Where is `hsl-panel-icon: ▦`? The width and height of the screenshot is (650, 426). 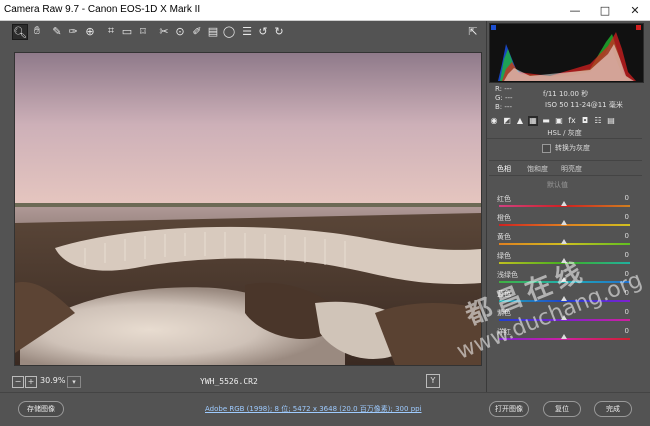 hsl-panel-icon: ▦ is located at coordinates (533, 121).